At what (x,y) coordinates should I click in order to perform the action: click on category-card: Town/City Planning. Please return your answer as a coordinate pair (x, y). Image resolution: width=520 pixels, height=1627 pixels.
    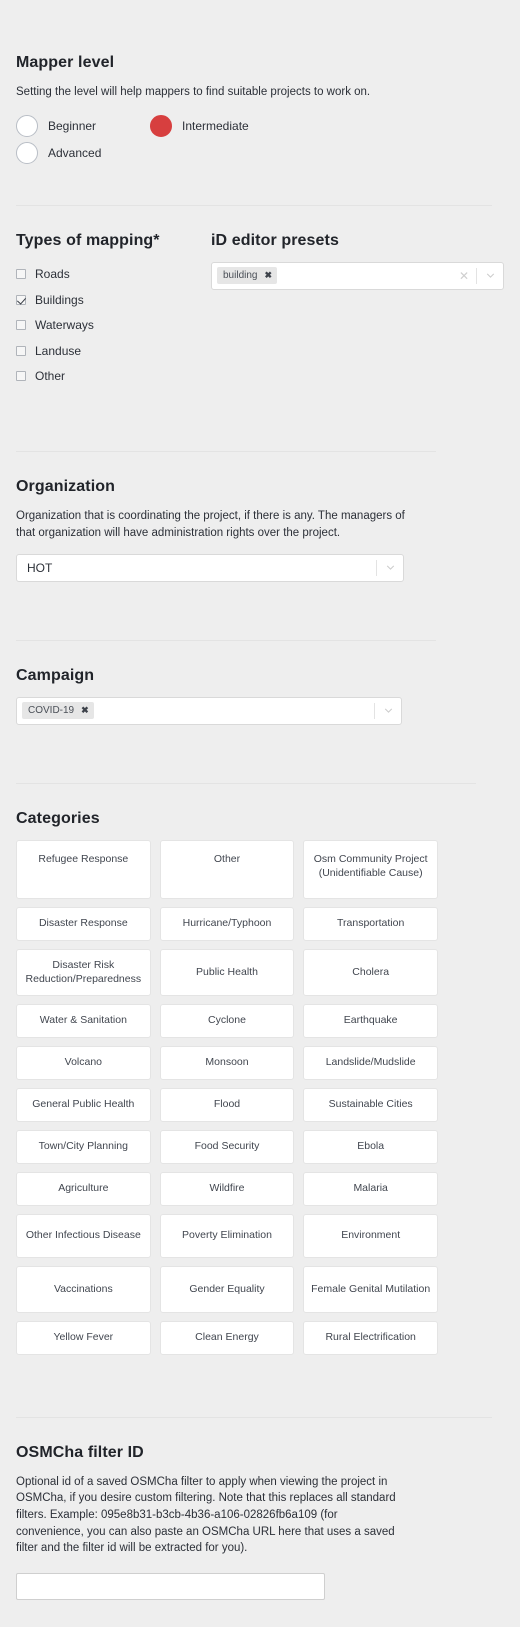
    Looking at the image, I should click on (83, 1146).